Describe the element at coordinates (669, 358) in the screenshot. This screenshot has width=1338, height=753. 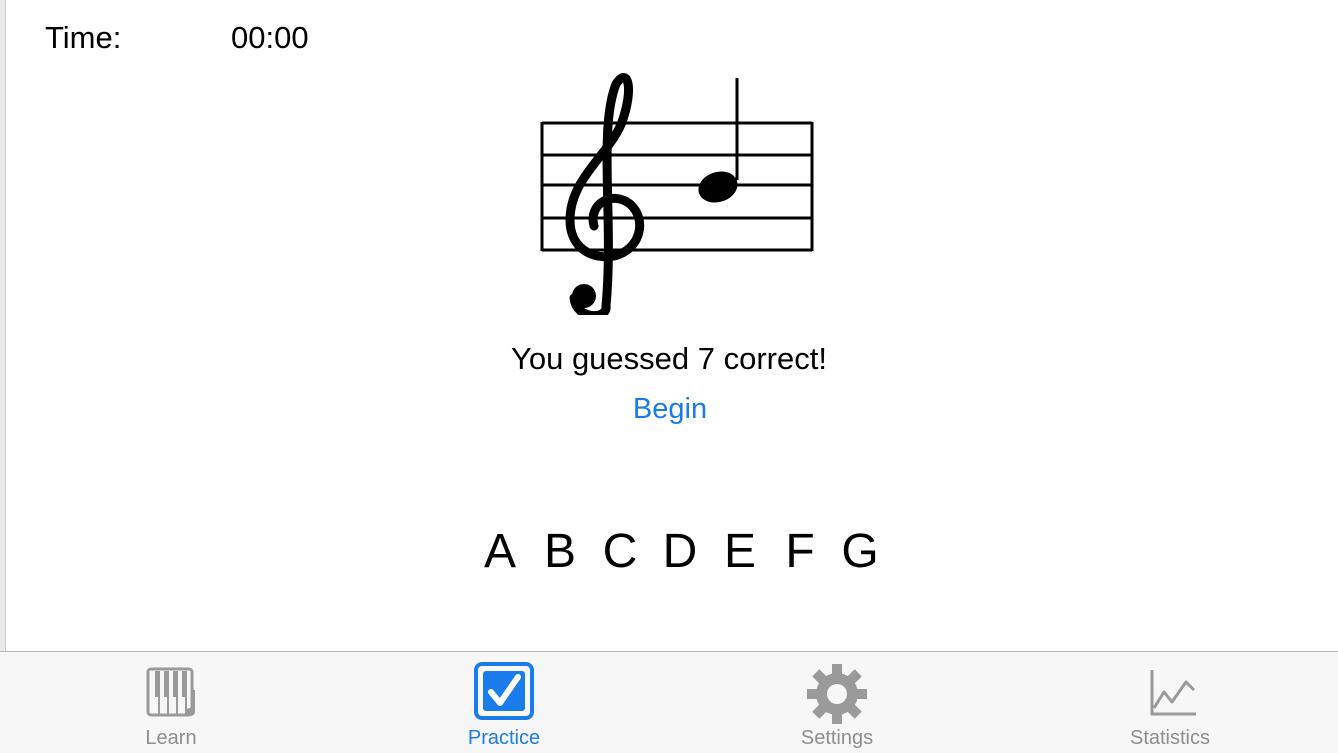
I see `result-message: You guessed 7 correct!` at that location.